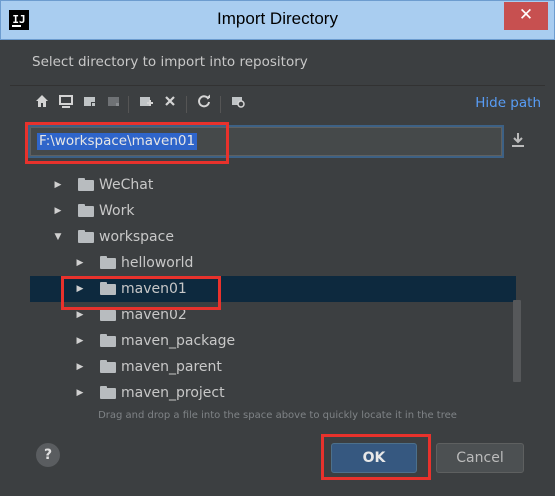  Describe the element at coordinates (376, 457) in the screenshot. I see `annotation-ok-highlight` at that location.